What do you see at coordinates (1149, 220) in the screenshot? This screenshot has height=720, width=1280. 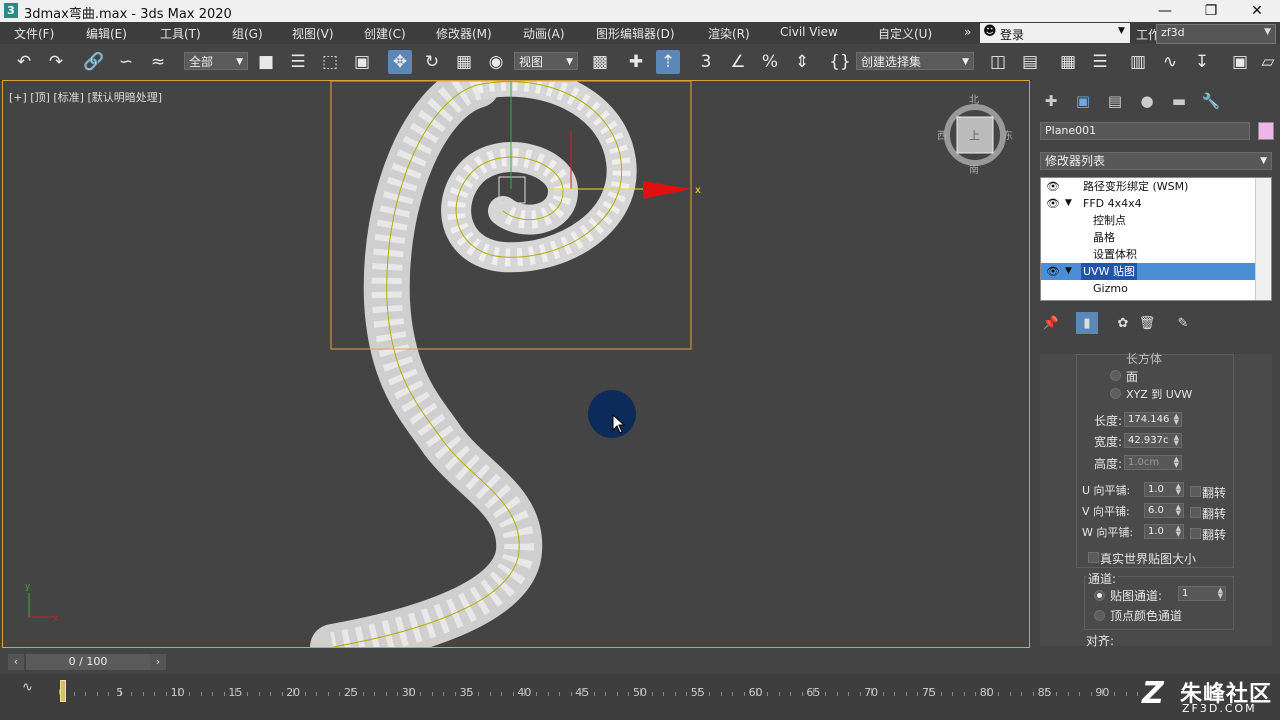 I see `stack-item-control-points: 控制点` at bounding box center [1149, 220].